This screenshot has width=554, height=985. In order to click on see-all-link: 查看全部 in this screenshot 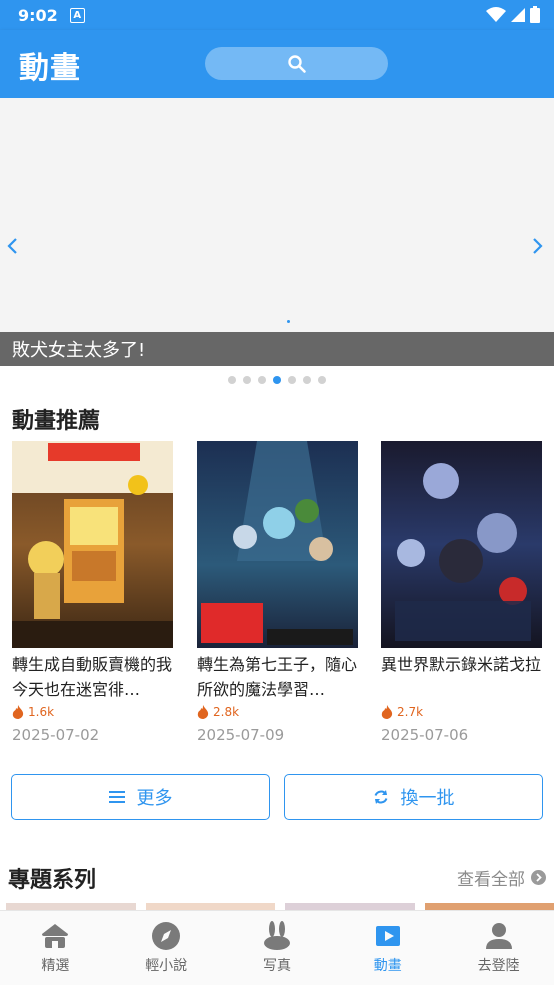, I will do `click(501, 877)`.